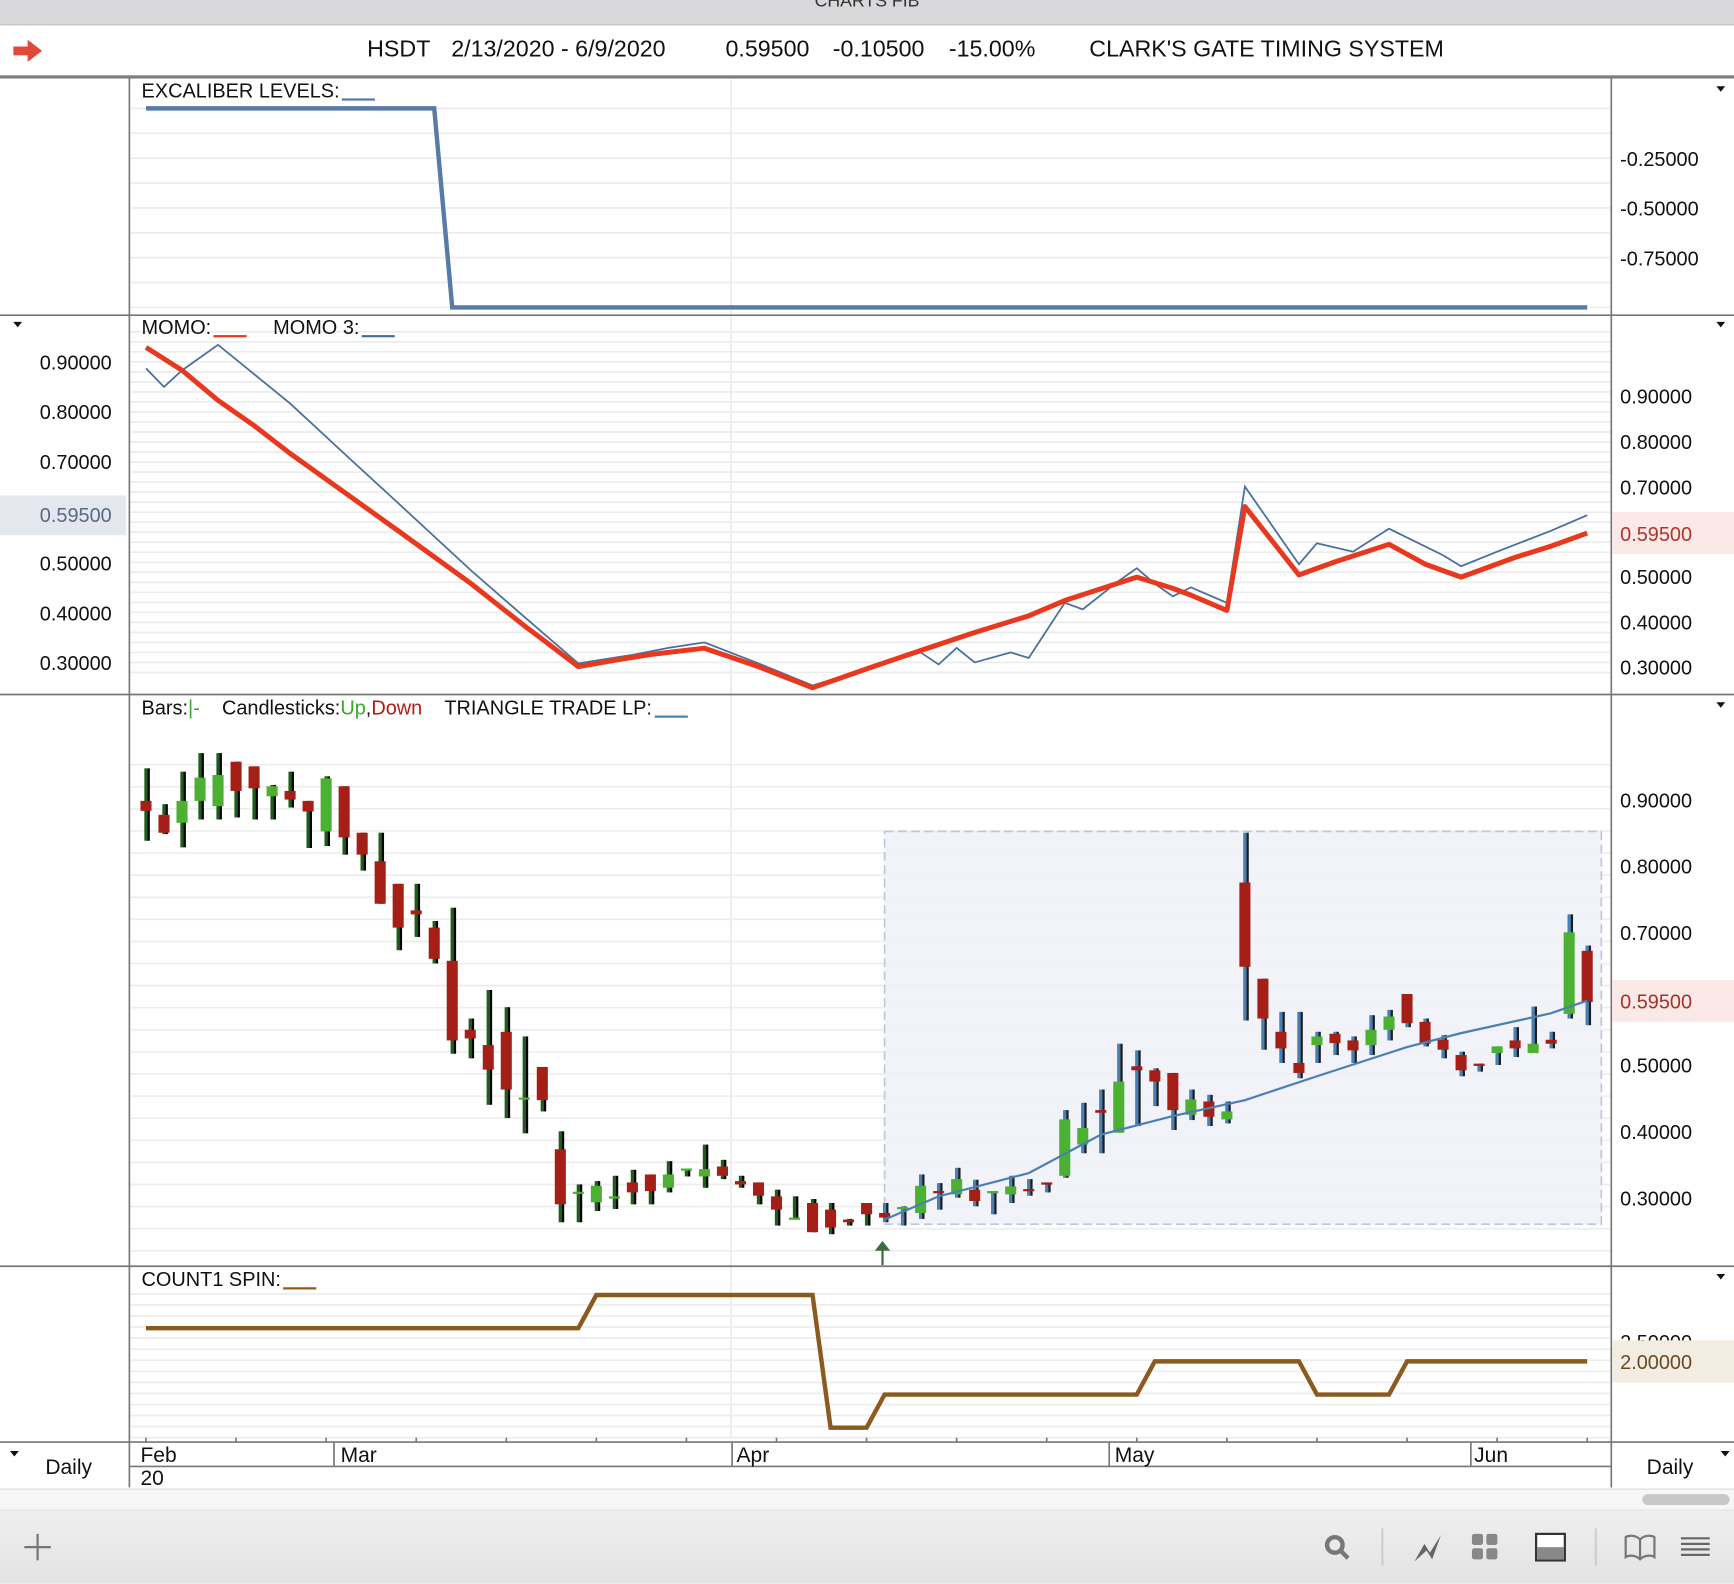 The height and width of the screenshot is (1584, 1734). I want to click on legend-label: Candlesticks:, so click(281, 707).